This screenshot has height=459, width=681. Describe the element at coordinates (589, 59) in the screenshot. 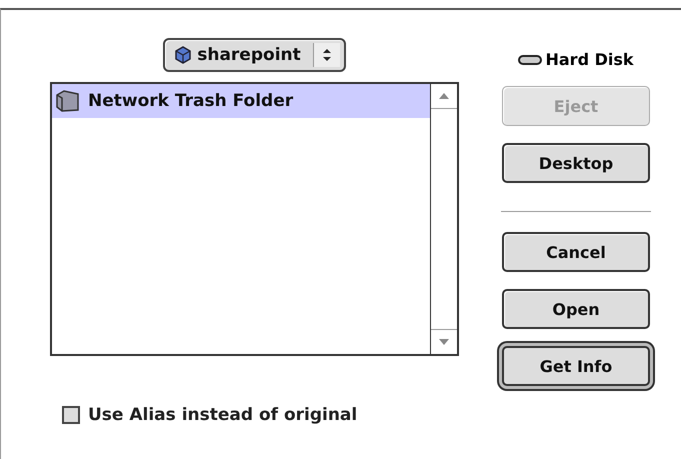

I see `volume-name: Hard Disk` at that location.